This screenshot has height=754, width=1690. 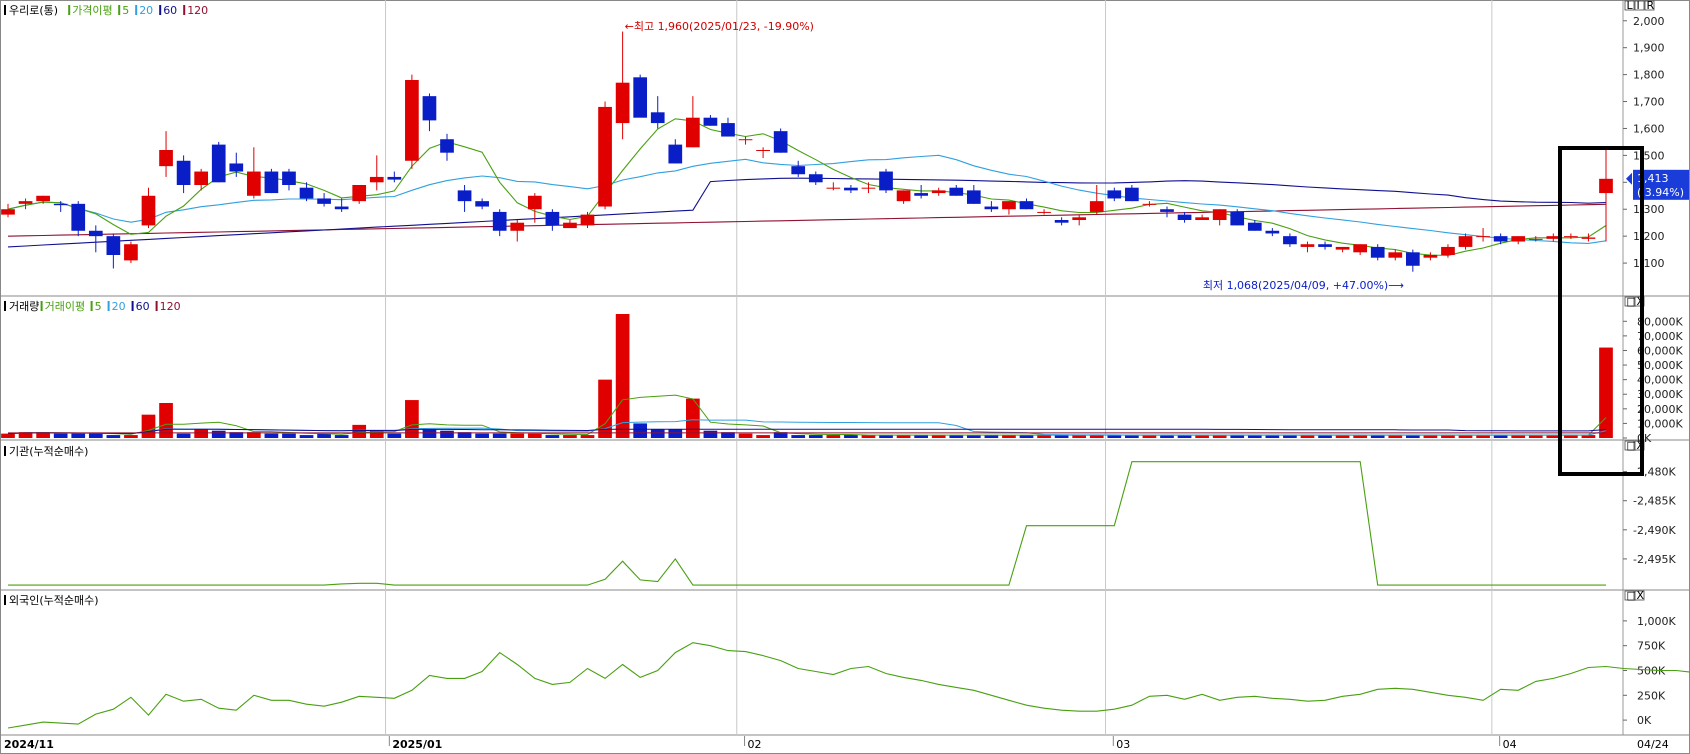 I want to click on foreign-tick-label: 1,000K, so click(x=1656, y=621).